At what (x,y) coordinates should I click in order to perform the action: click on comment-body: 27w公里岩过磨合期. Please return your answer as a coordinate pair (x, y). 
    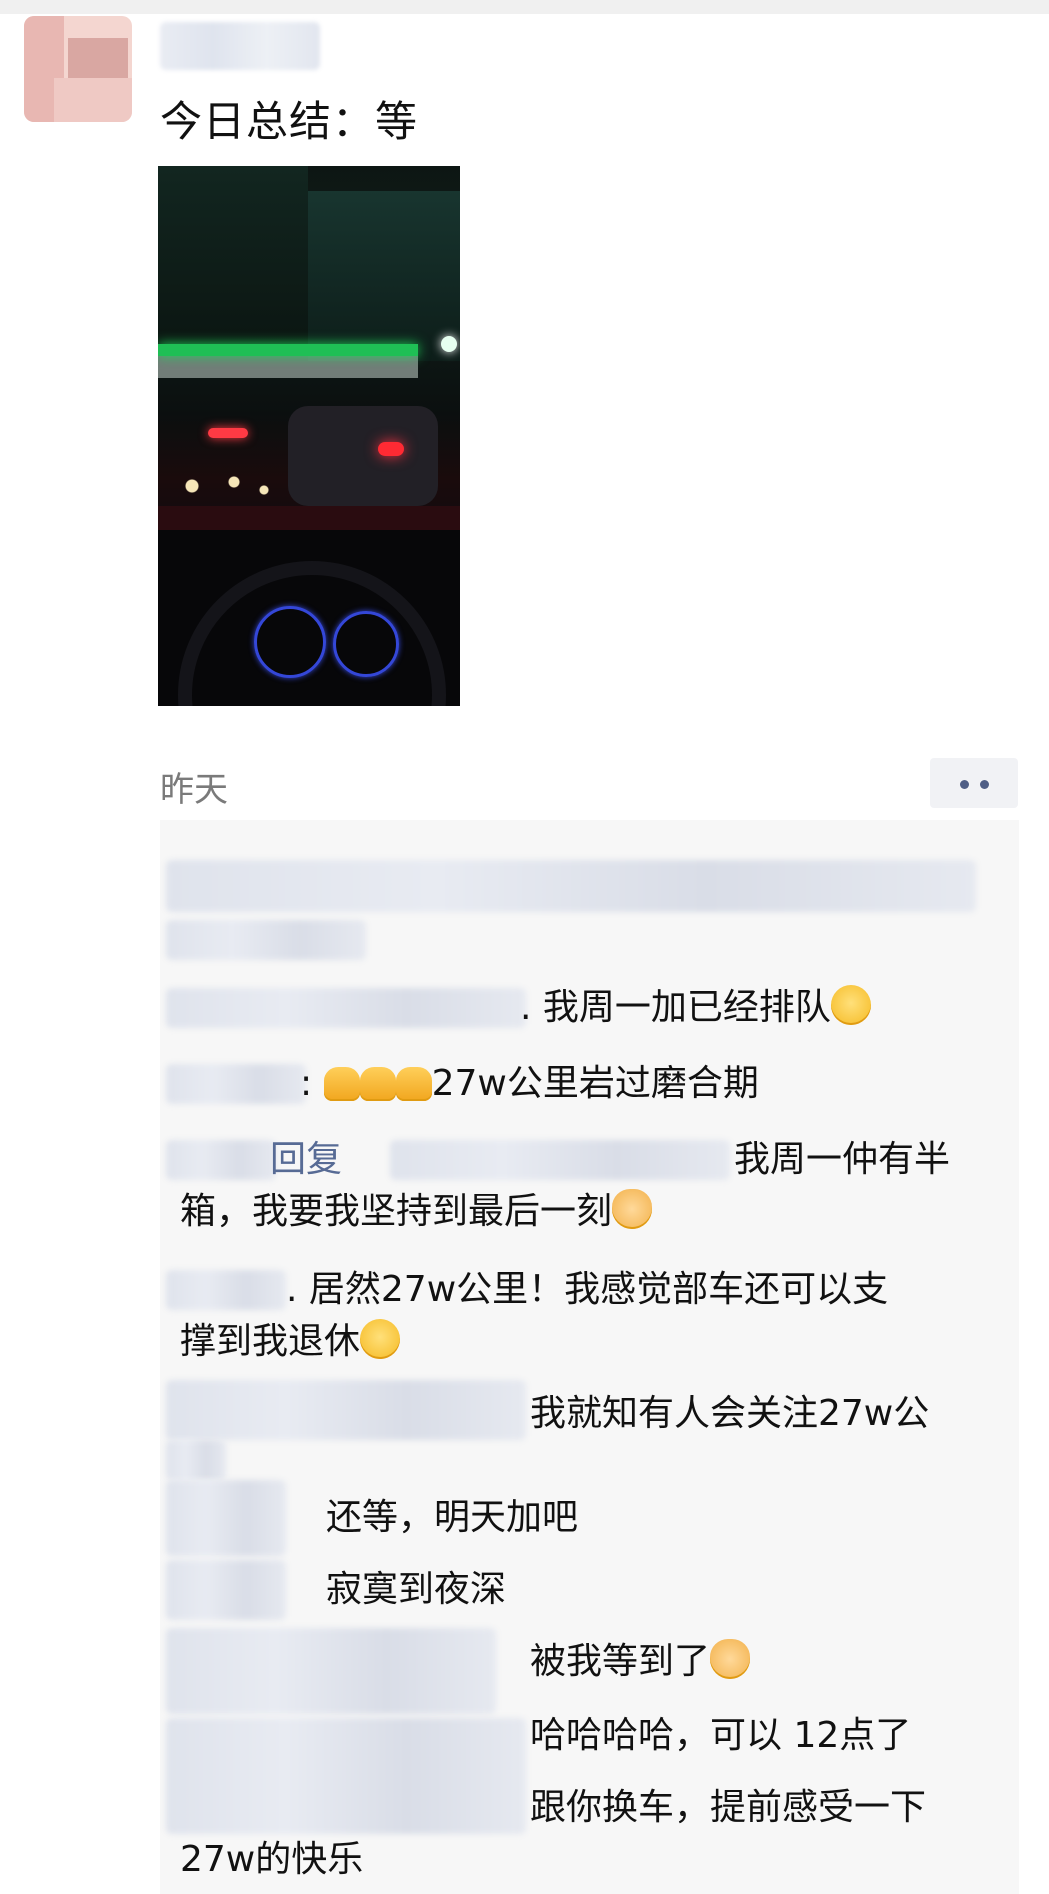
    Looking at the image, I should click on (595, 1083).